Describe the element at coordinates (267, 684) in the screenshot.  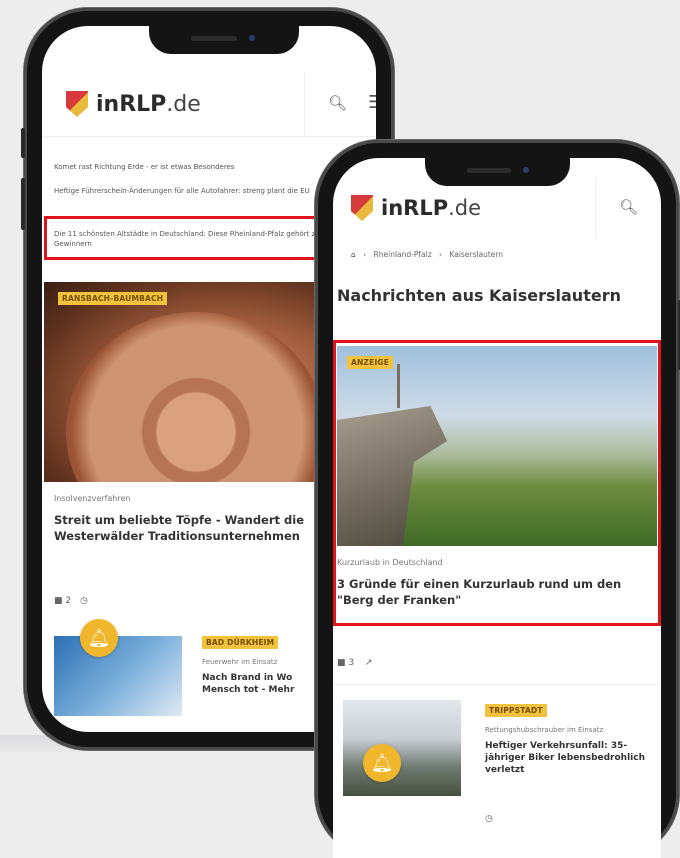
I see `article-headline: Nach Brand in Wo Mensch tot - Mehr` at that location.